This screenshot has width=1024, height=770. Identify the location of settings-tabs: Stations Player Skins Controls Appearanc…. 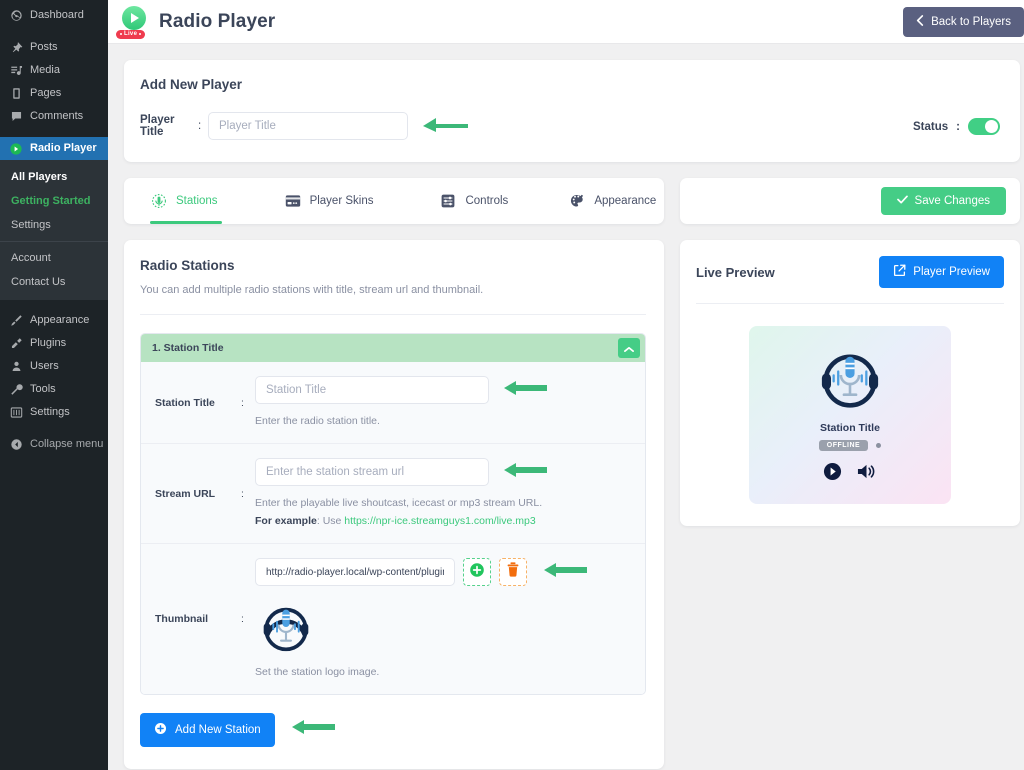
(394, 201).